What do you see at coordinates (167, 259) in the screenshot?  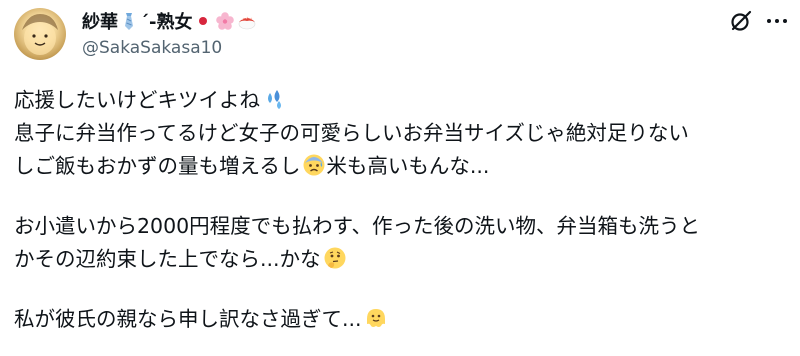 I see `post-line-text: かその辺約束した上でなら...かな` at bounding box center [167, 259].